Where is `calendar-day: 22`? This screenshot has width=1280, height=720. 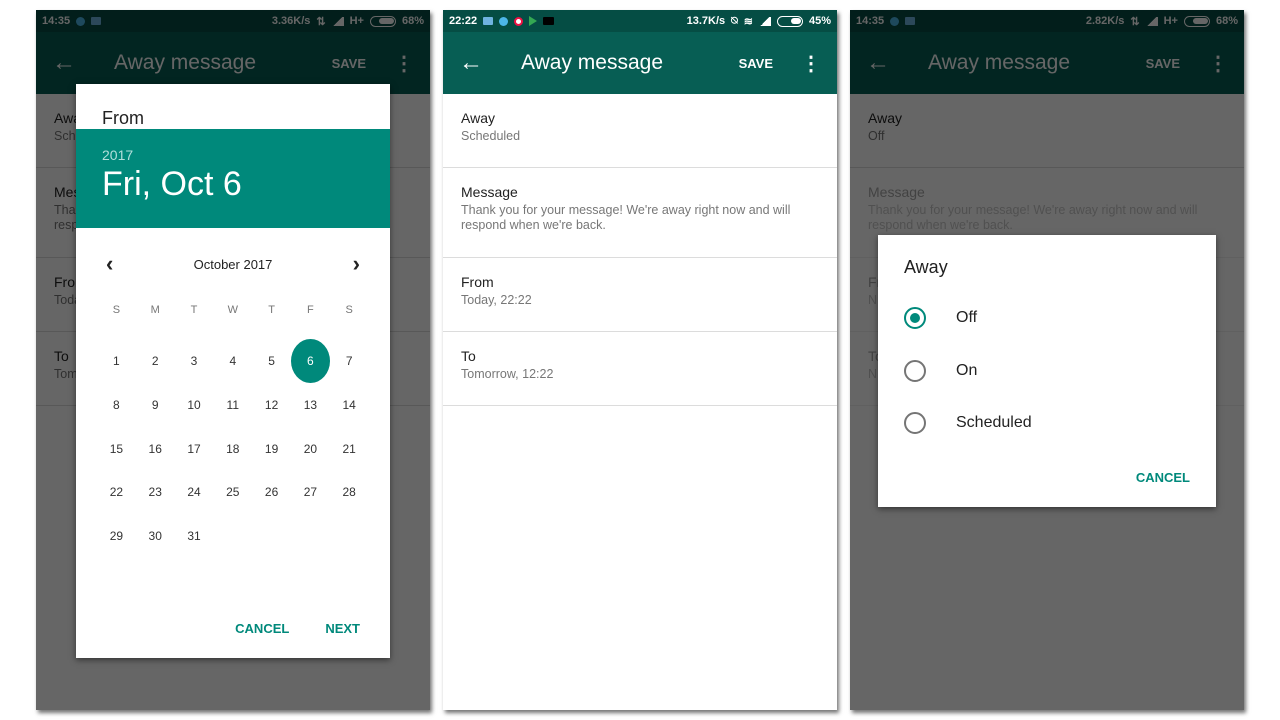
calendar-day: 22 is located at coordinates (116, 492).